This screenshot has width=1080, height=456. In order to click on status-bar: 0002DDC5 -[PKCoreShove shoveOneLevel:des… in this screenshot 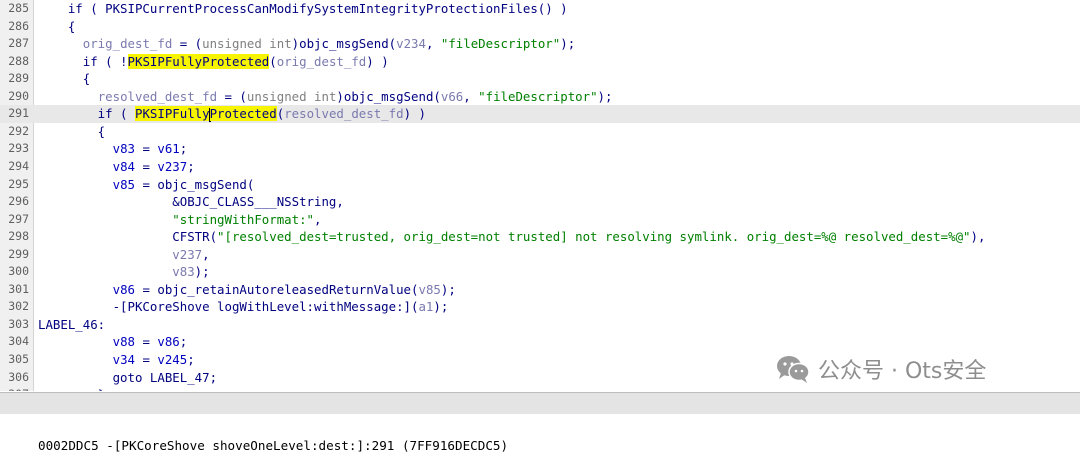, I will do `click(540, 422)`.